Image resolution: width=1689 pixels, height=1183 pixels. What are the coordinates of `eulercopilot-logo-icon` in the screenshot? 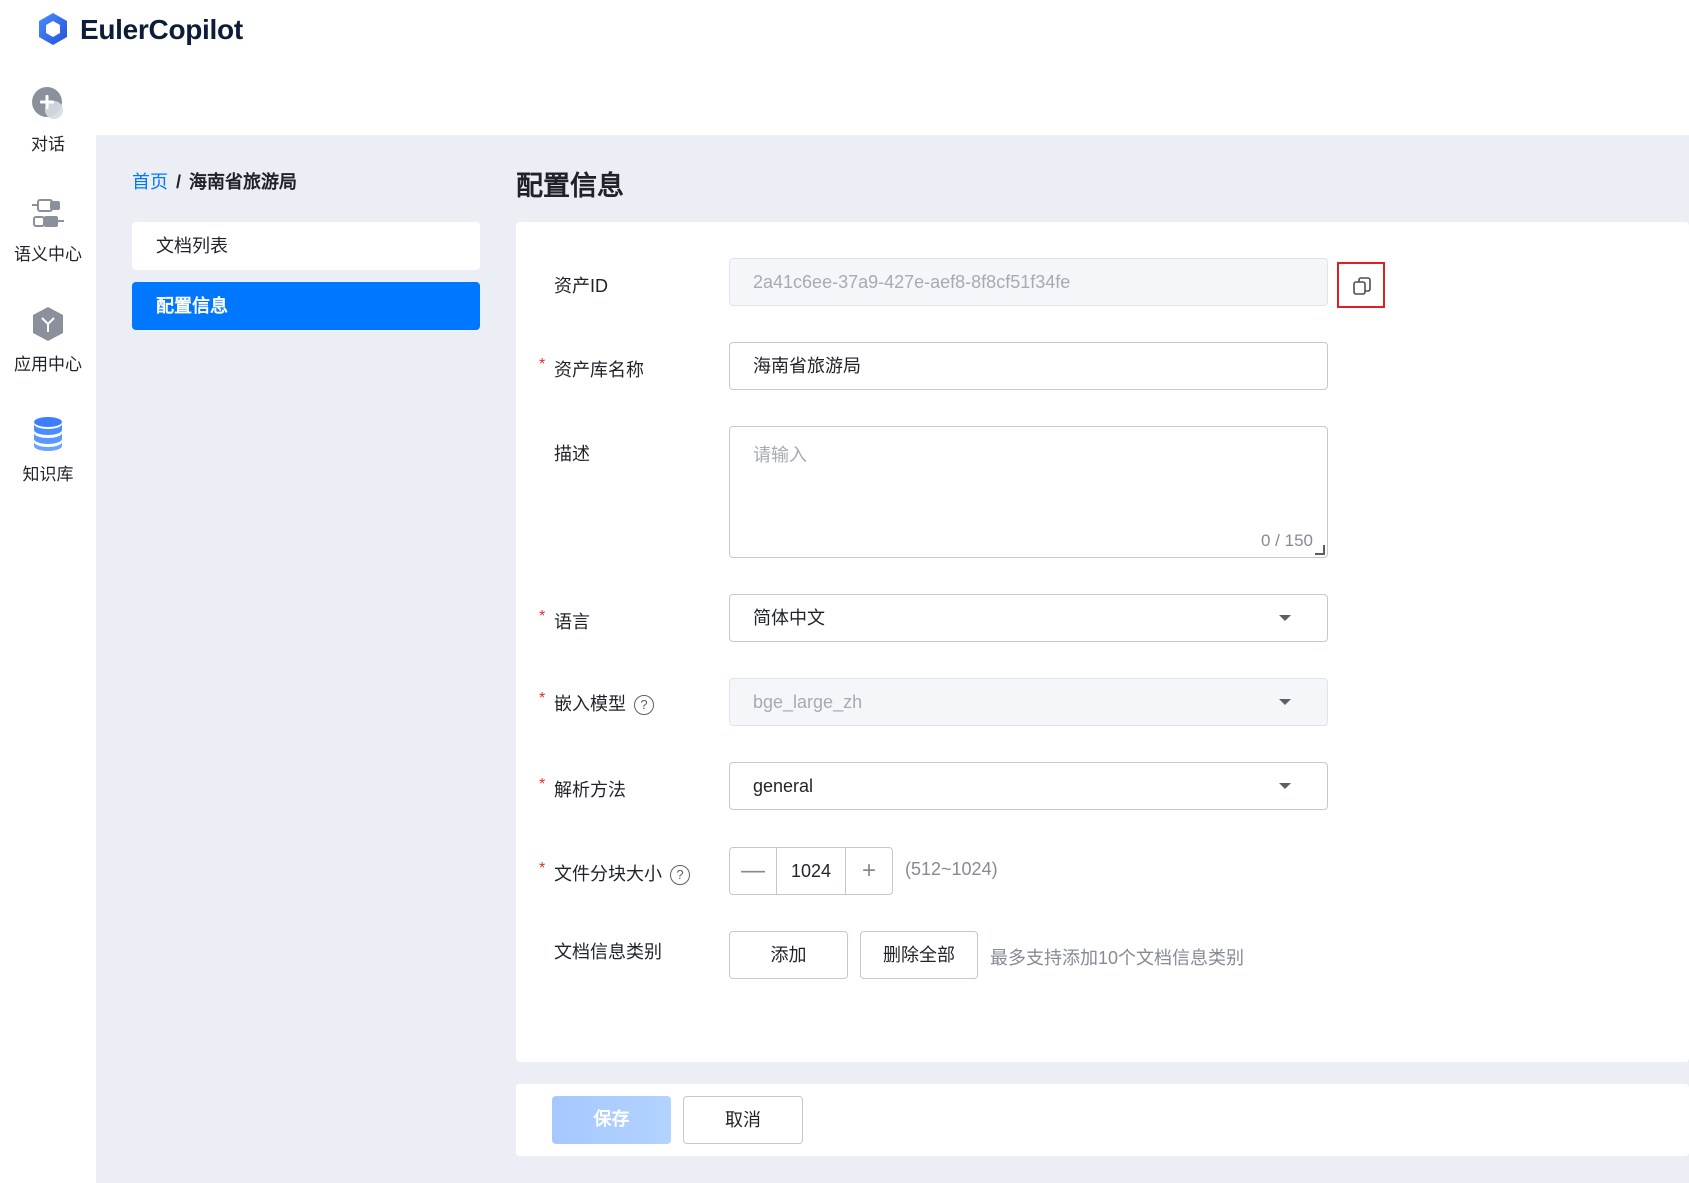 It's located at (53, 29).